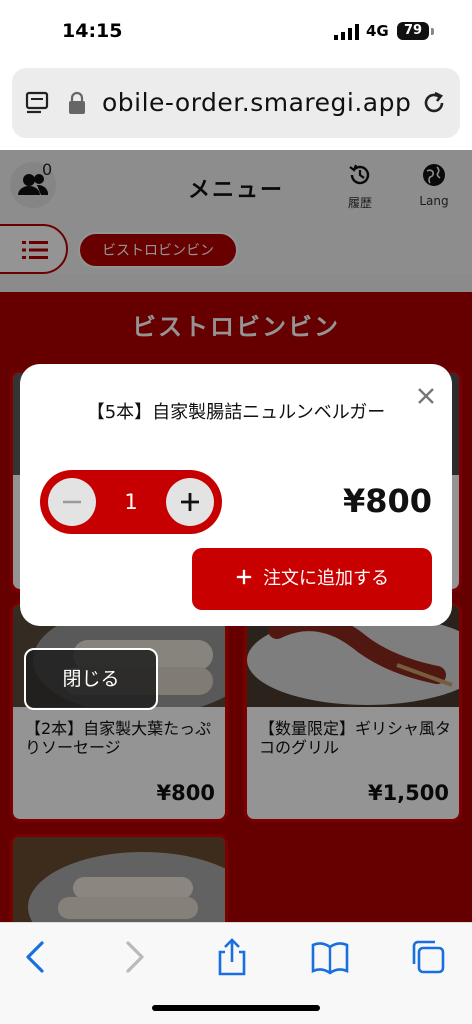  I want to click on decrease-button, so click(72, 502).